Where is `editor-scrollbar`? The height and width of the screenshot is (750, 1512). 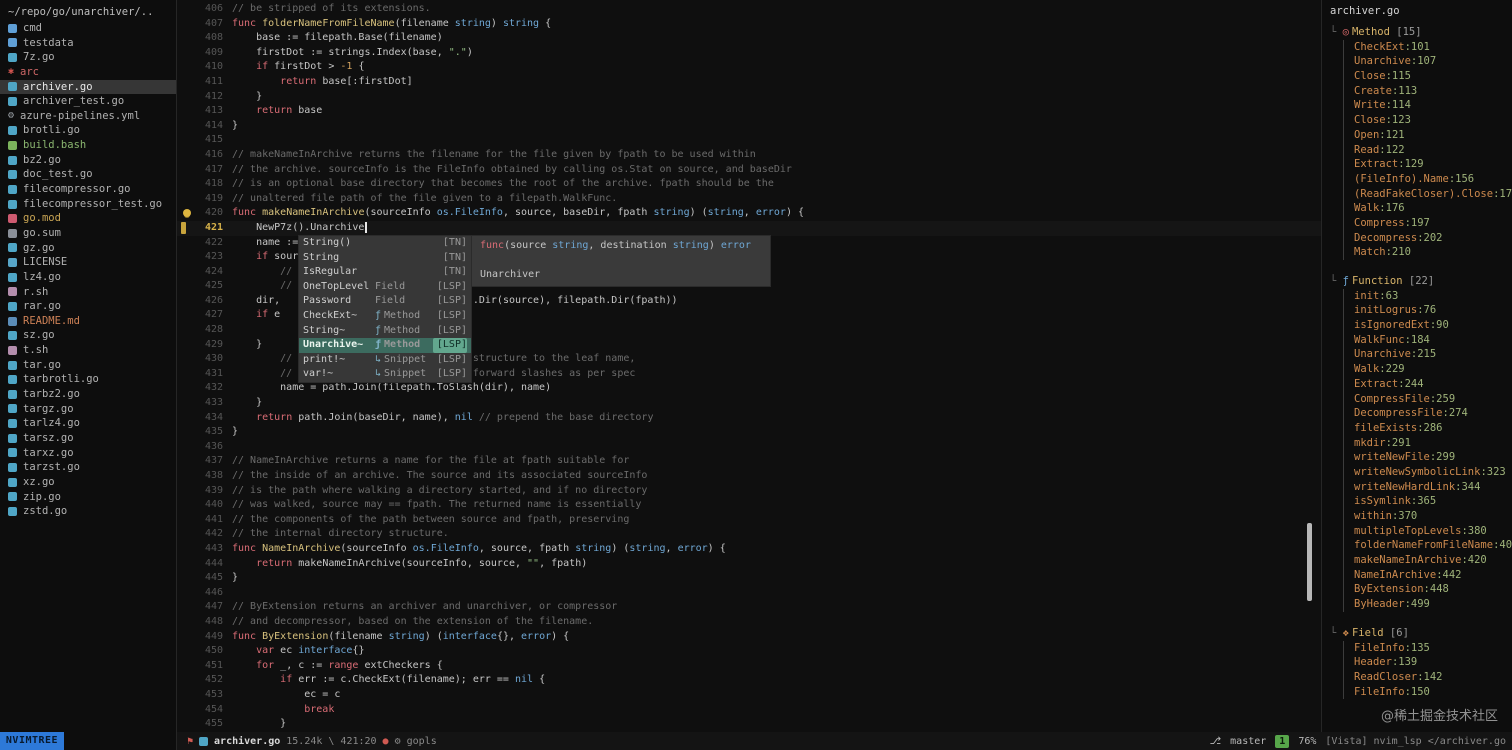 editor-scrollbar is located at coordinates (1309, 562).